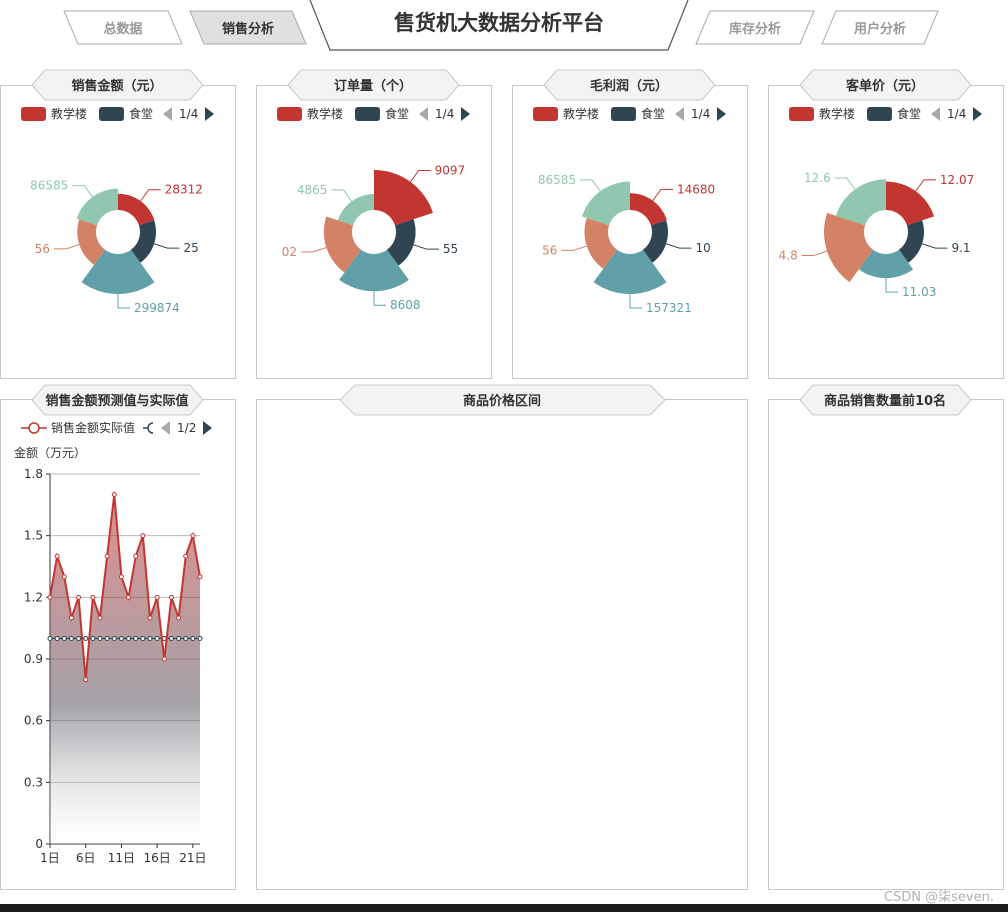 This screenshot has width=1008, height=912. Describe the element at coordinates (248, 29) in the screenshot. I see `tab-sales: 销售分析` at that location.